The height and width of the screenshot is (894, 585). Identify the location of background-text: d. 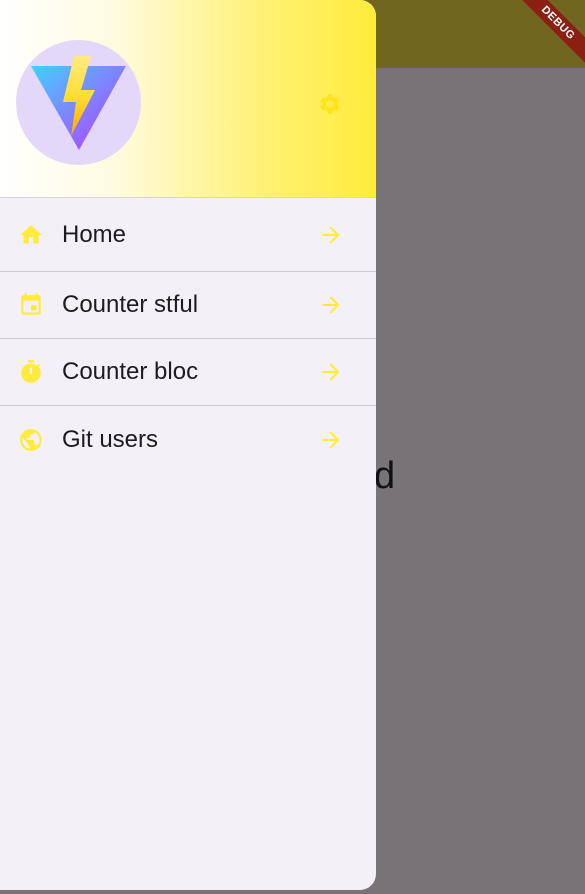
(385, 476).